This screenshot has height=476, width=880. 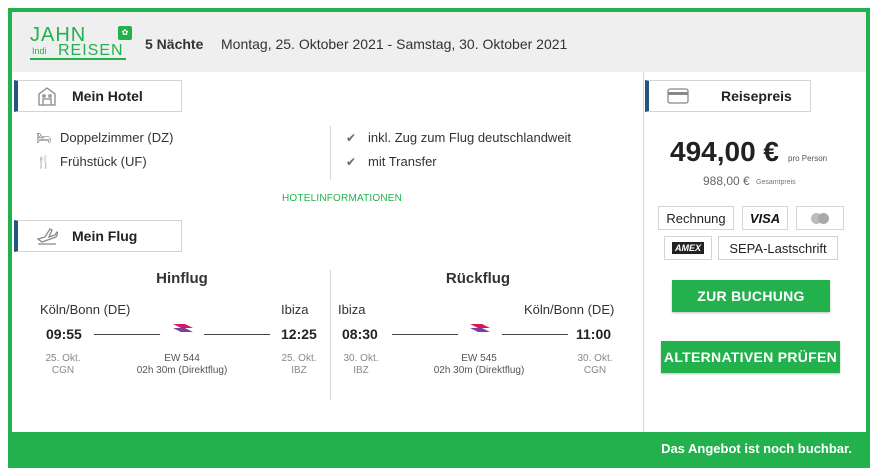 I want to click on credit-card-icon, so click(x=678, y=96).